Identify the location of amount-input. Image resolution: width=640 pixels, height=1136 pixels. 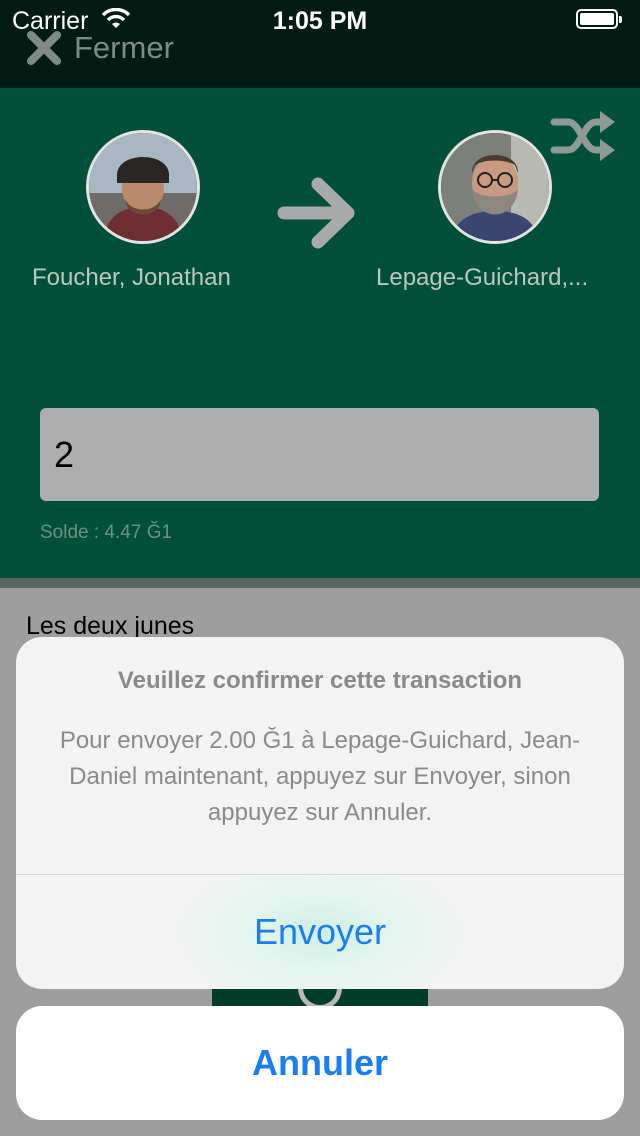
(319, 454).